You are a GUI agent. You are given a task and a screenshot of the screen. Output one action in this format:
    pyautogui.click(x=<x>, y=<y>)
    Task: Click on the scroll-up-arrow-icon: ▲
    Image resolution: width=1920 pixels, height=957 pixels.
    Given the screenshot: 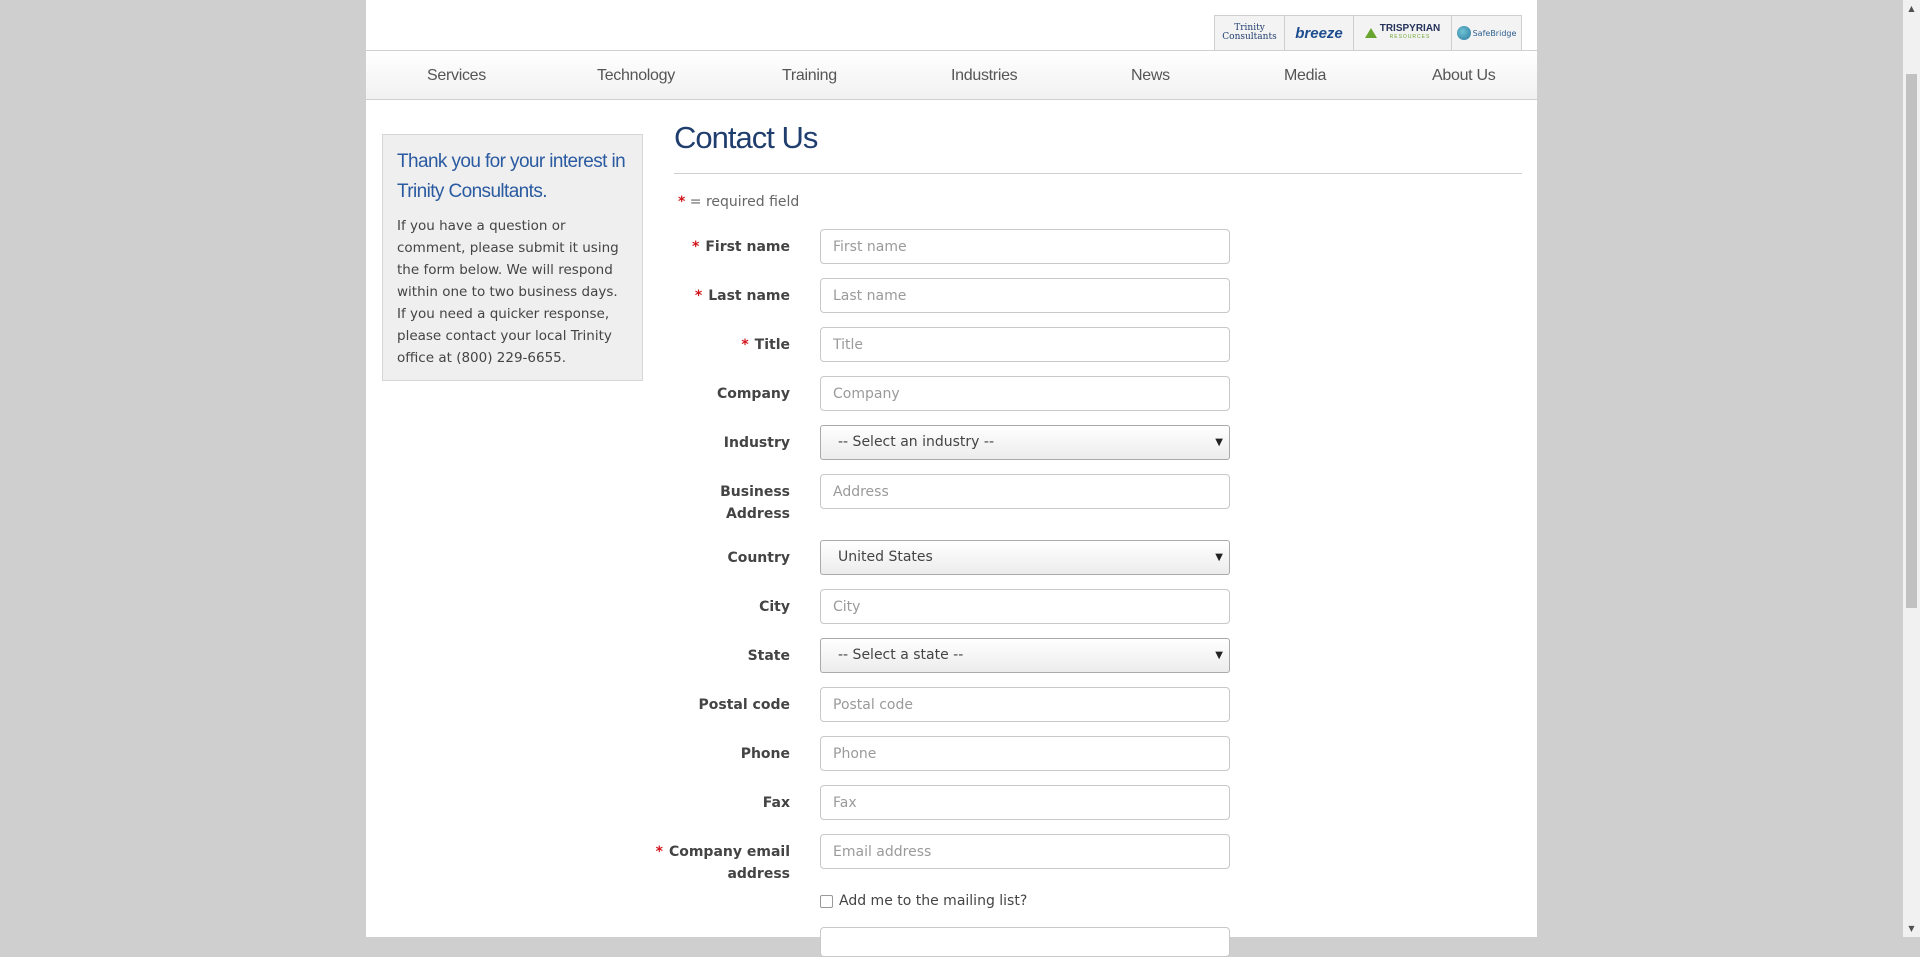 What is the action you would take?
    pyautogui.click(x=1911, y=8)
    